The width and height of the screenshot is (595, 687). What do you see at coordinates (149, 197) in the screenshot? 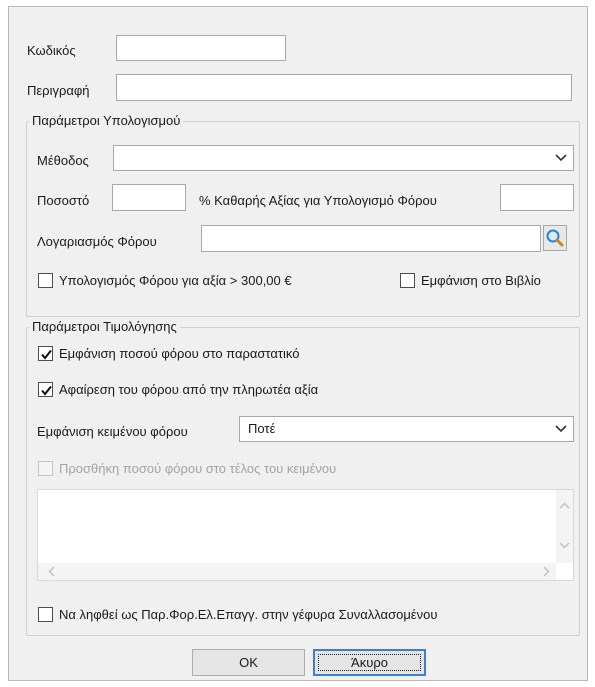
I see `percent-input` at bounding box center [149, 197].